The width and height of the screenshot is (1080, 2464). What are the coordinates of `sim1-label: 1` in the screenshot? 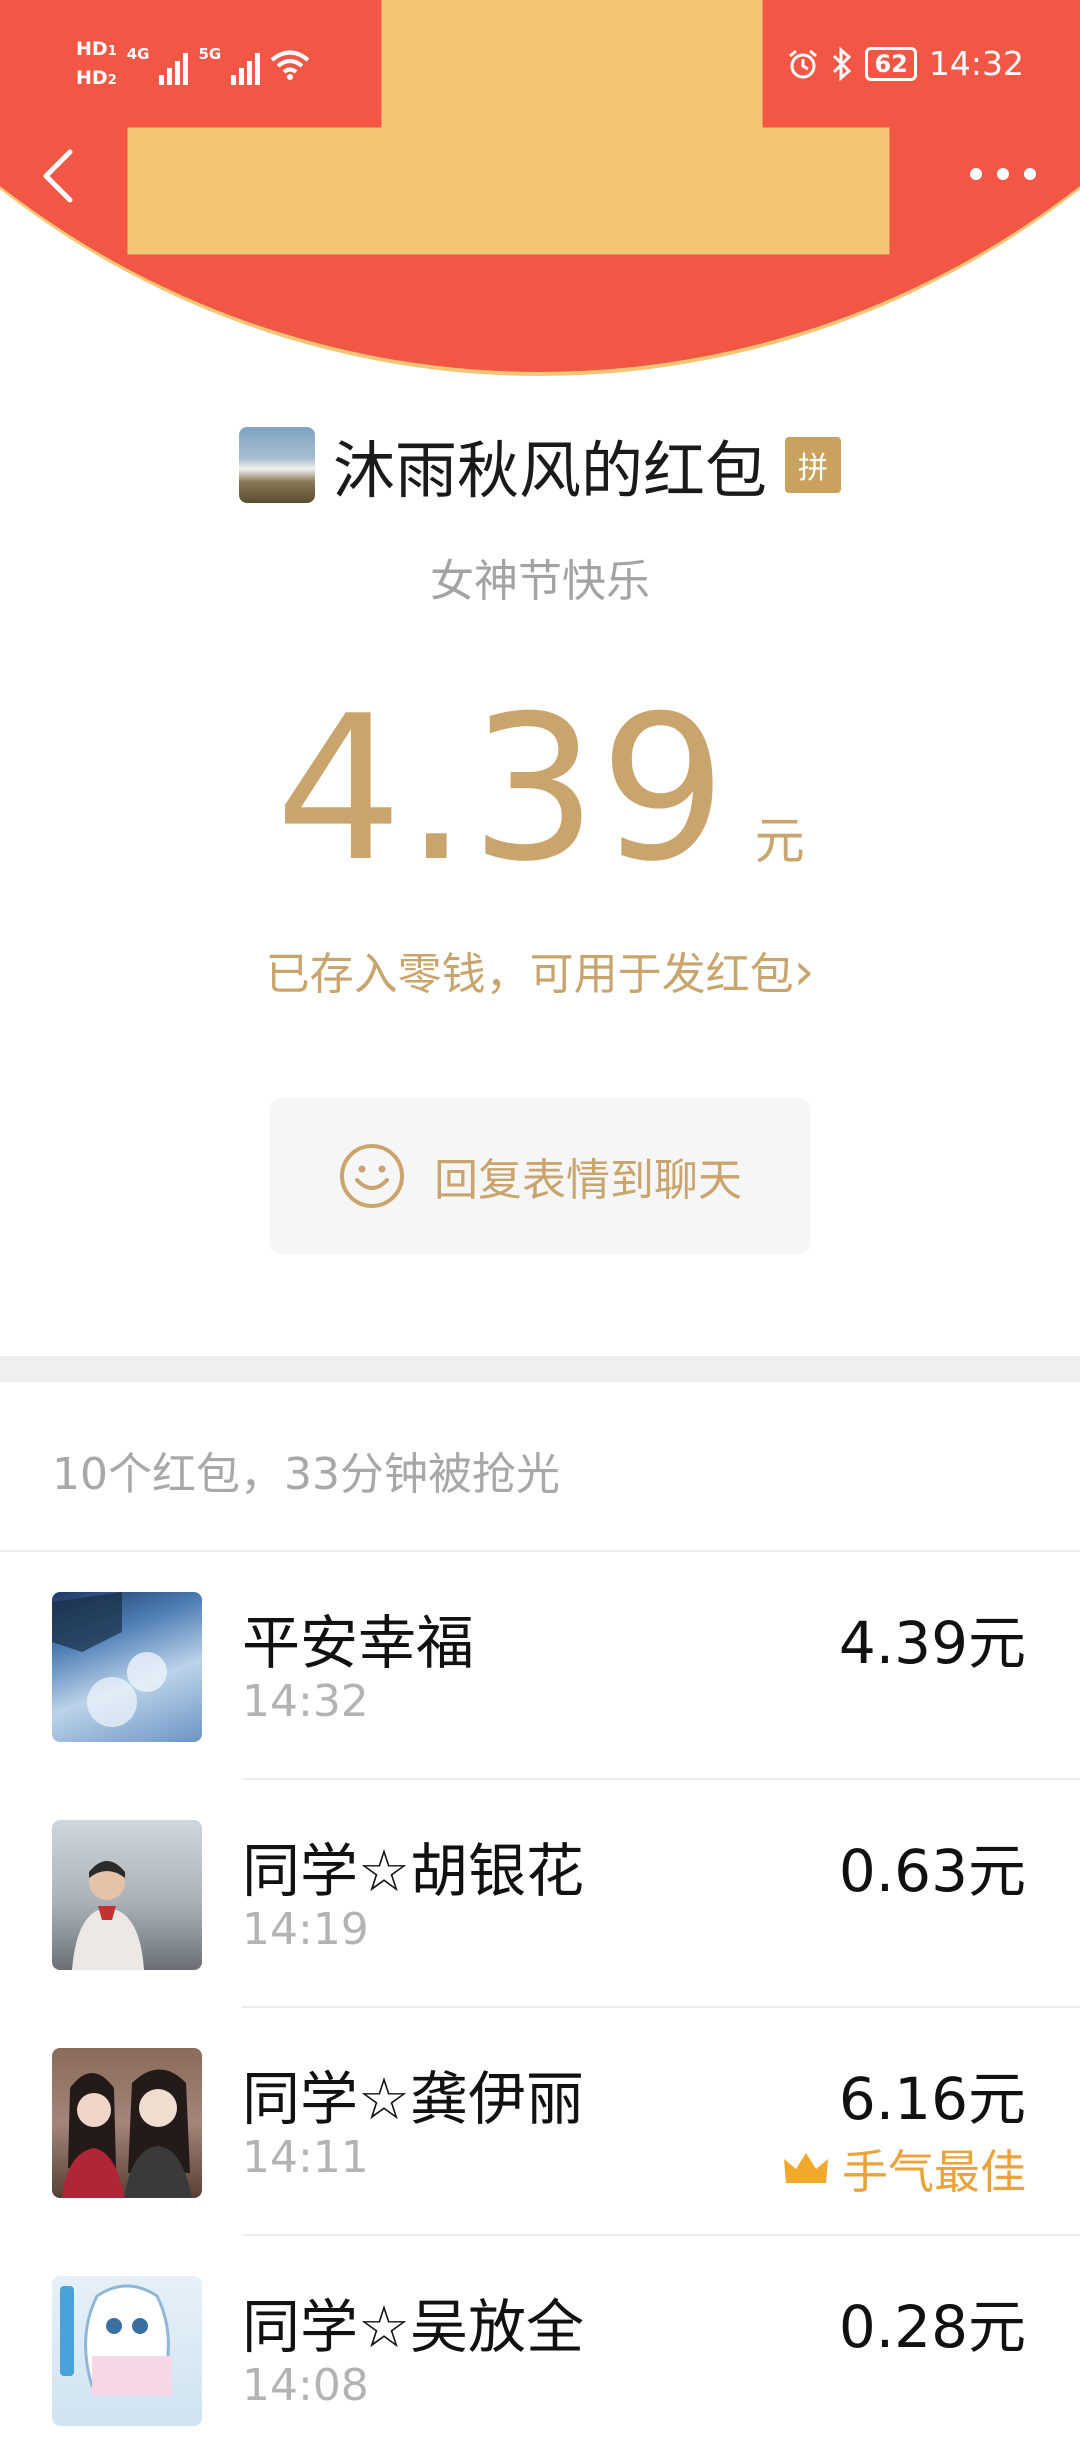 It's located at (112, 51).